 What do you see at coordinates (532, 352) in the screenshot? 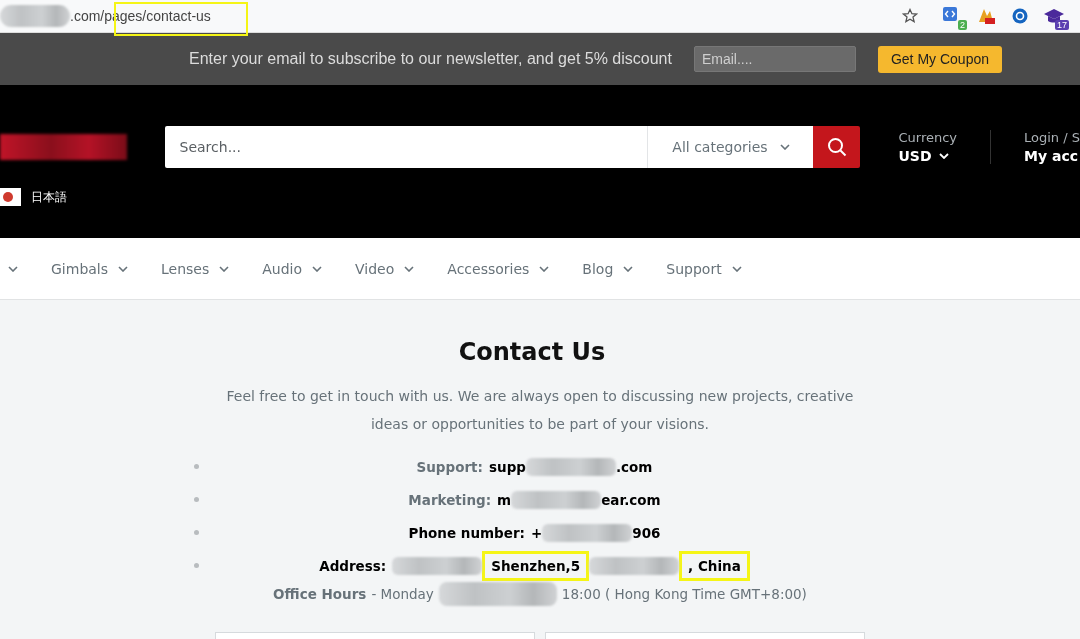
I see `page-title: Contact Us` at bounding box center [532, 352].